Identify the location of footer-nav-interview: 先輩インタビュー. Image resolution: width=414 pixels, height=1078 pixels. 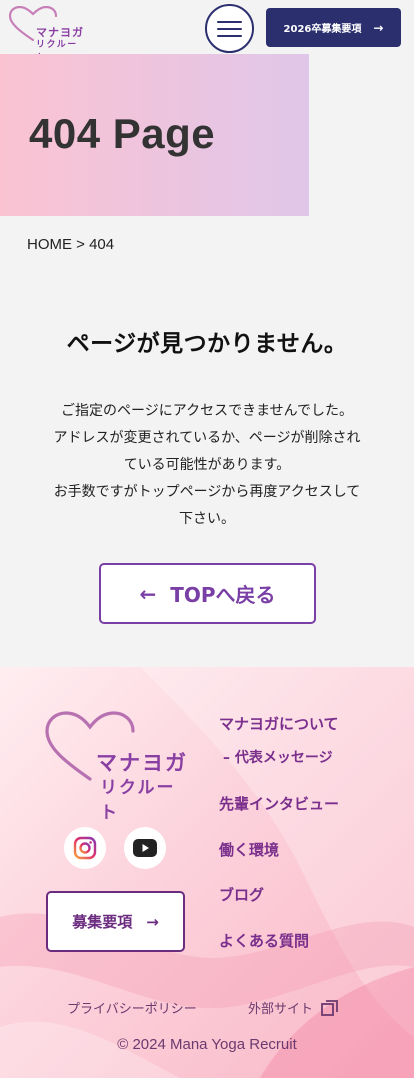
(279, 803).